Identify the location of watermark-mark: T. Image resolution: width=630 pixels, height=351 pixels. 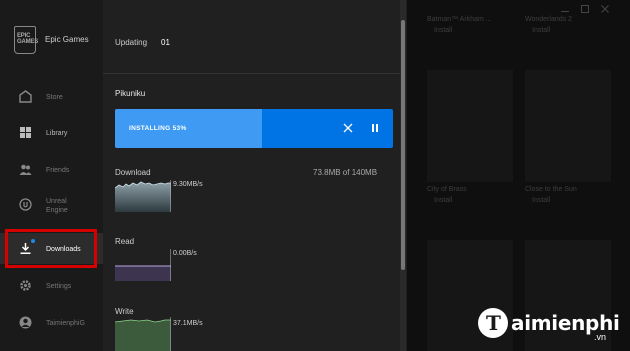
(493, 323).